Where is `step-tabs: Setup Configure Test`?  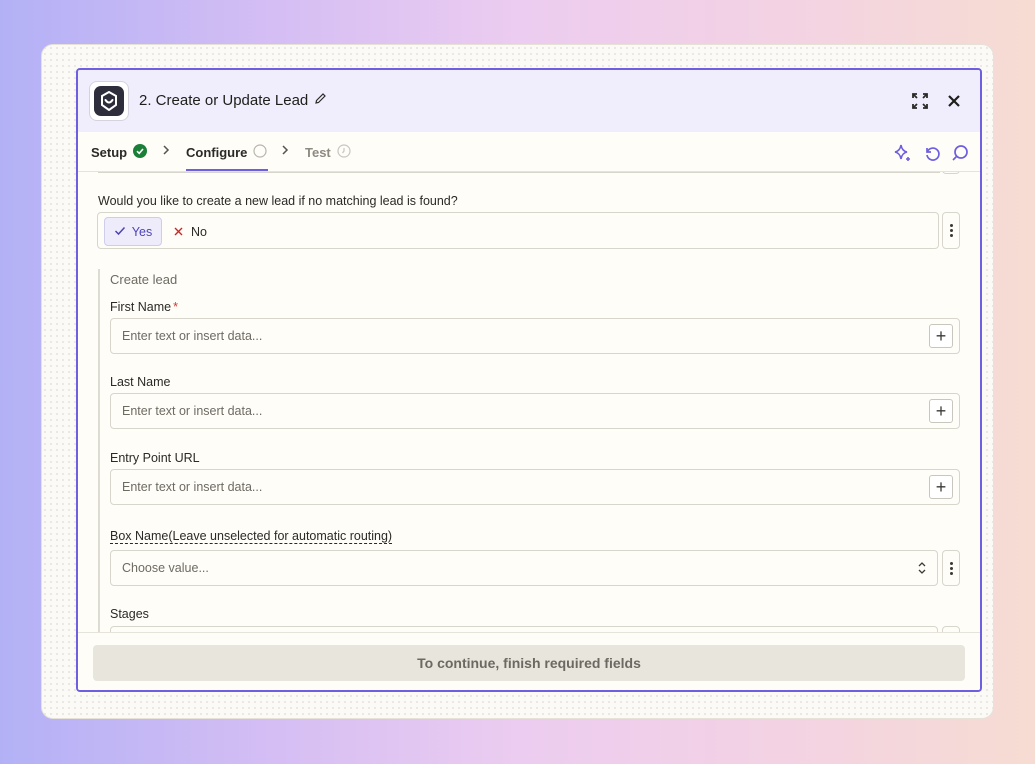
step-tabs: Setup Configure Test is located at coordinates (529, 152).